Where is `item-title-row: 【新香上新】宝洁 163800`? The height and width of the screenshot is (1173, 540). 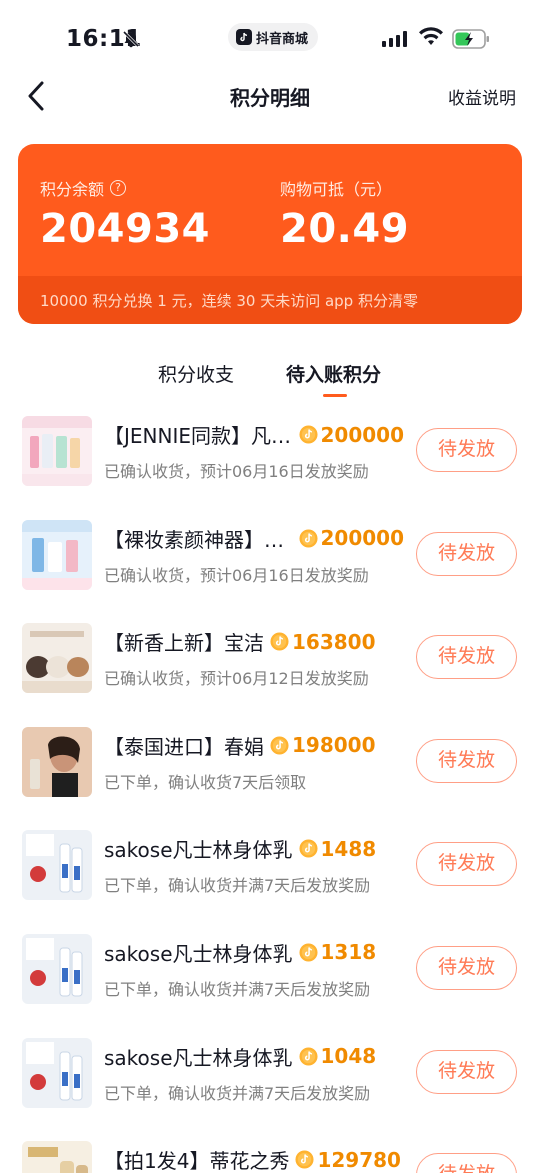 item-title-row: 【新香上新】宝洁 163800 is located at coordinates (254, 641).